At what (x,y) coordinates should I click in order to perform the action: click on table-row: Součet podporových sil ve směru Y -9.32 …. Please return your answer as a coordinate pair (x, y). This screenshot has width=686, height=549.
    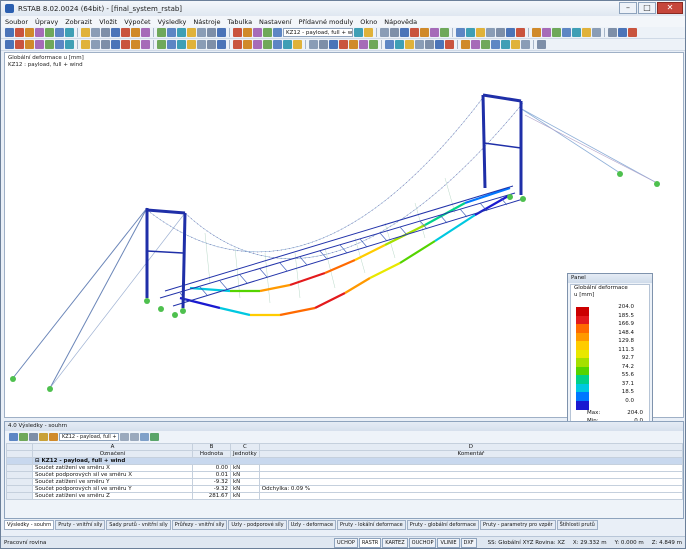
    Looking at the image, I should click on (345, 489).